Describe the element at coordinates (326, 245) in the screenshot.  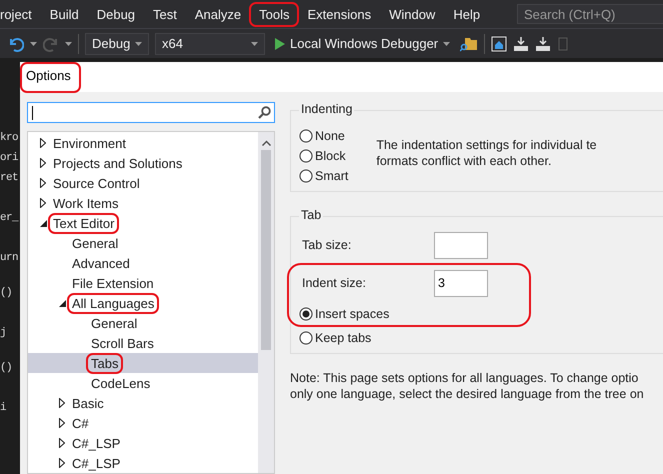
I see `field-label: Tab size:` at that location.